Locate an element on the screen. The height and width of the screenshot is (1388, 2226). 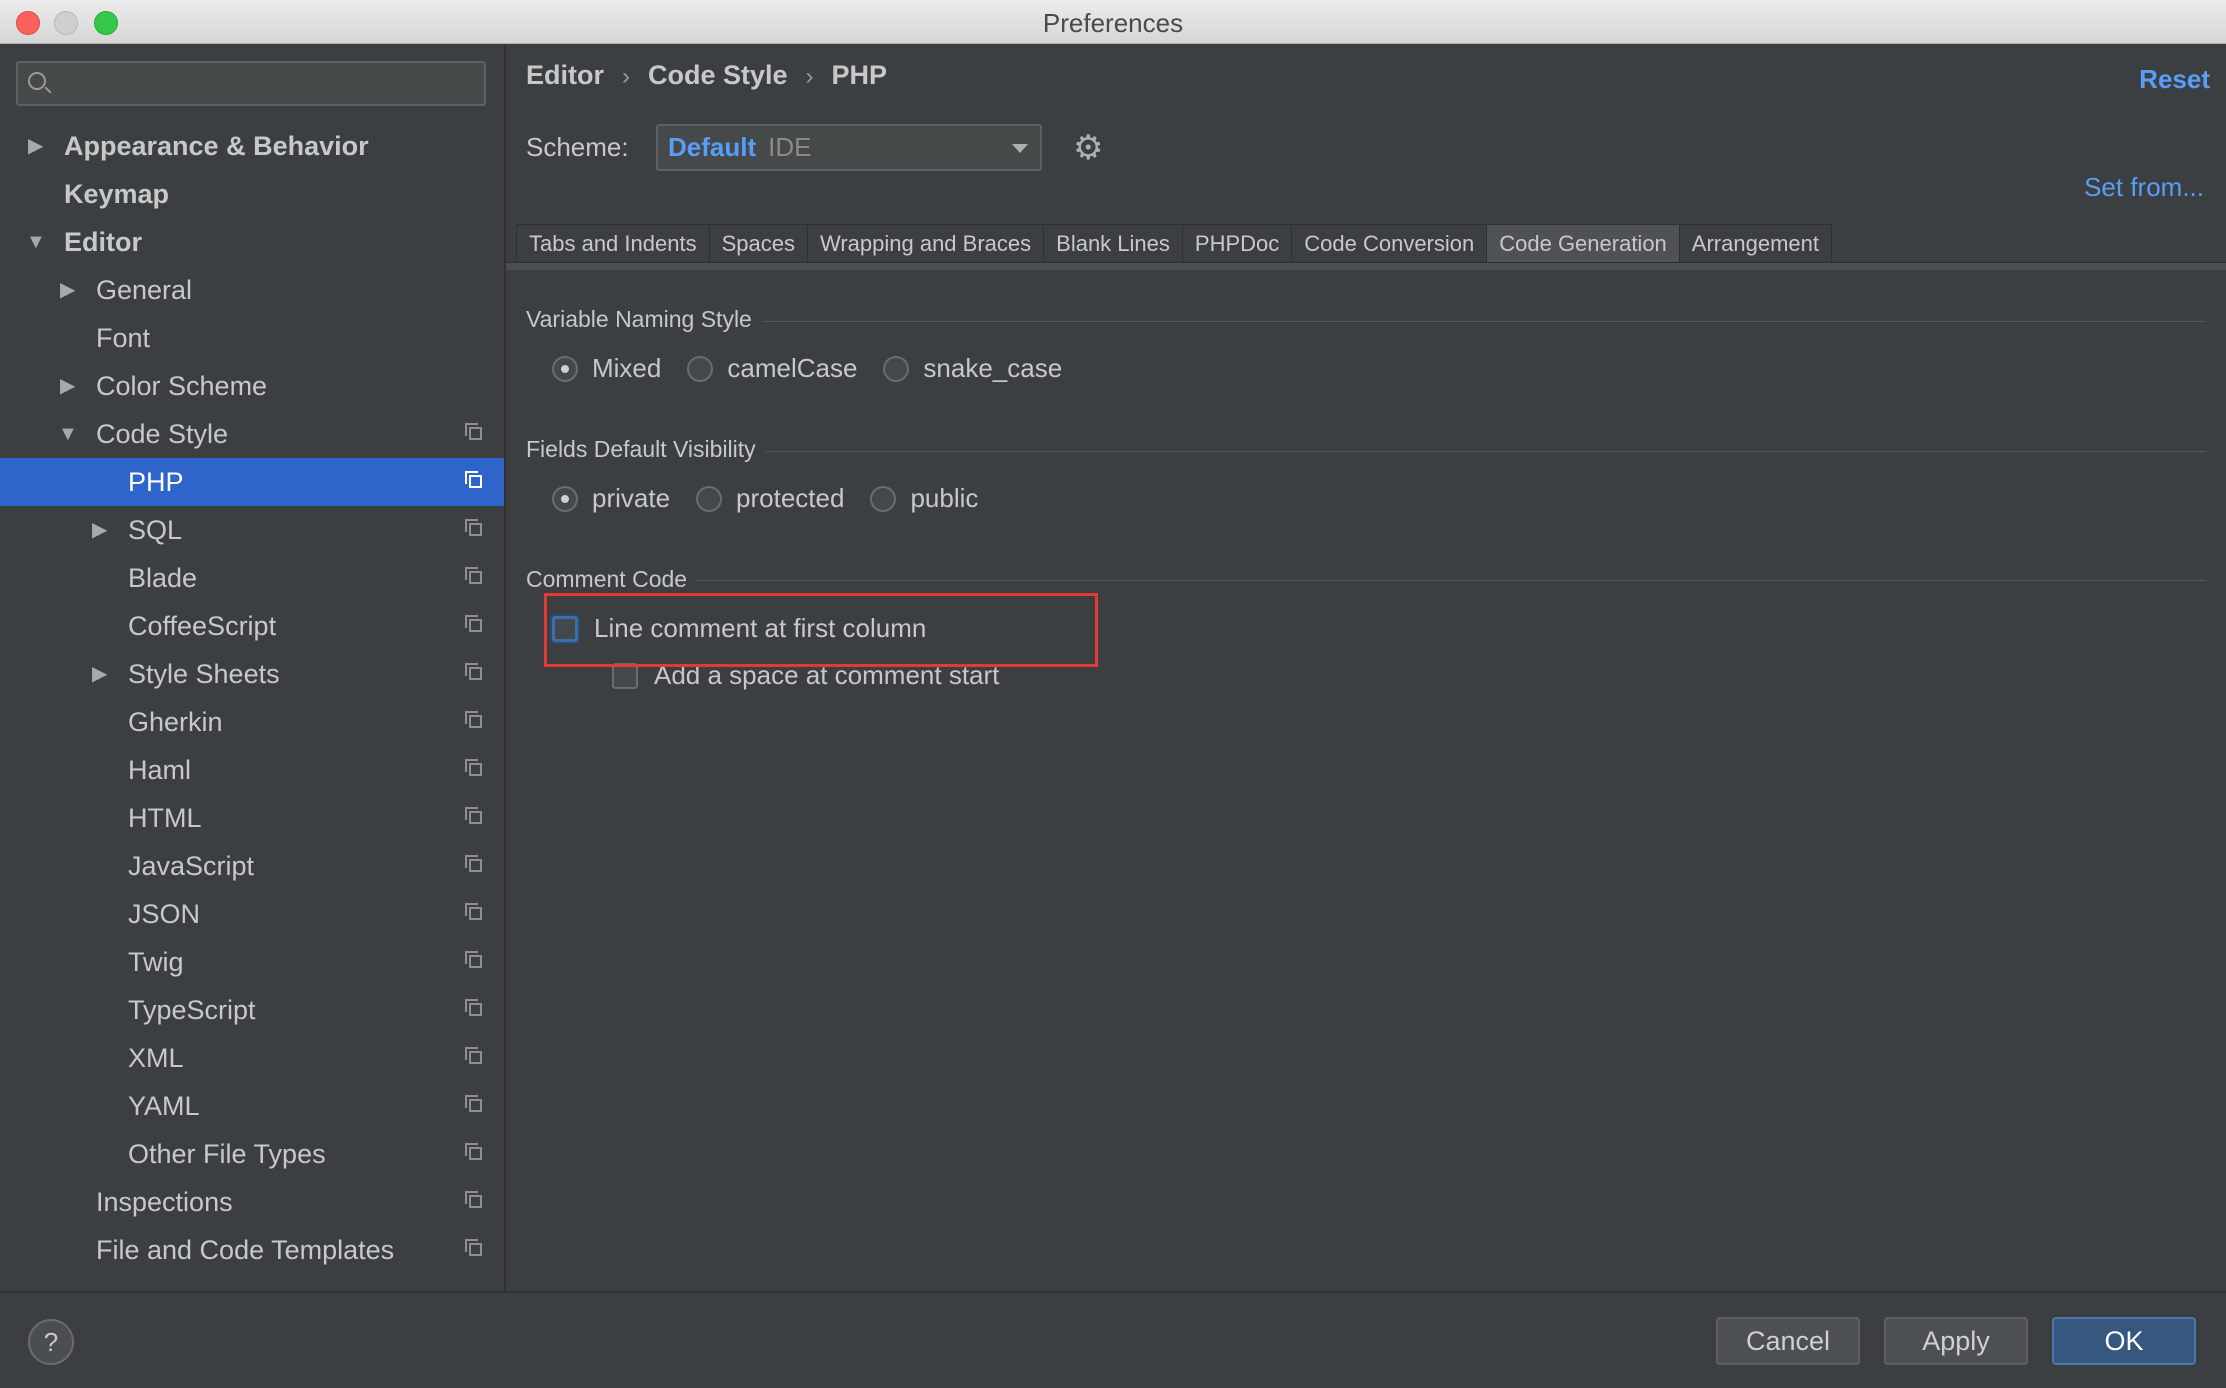
sidebar-item-editor: ▼ Editor is located at coordinates (252, 242).